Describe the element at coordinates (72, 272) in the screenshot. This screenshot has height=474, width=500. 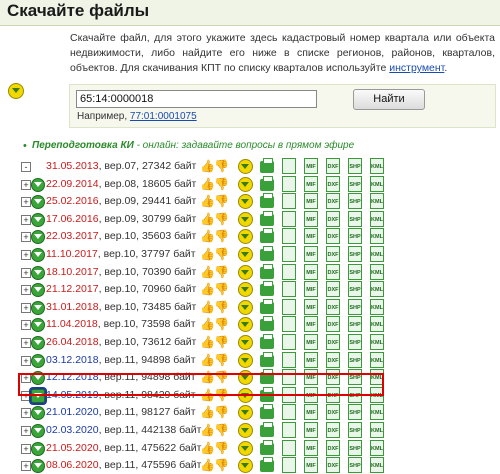
I see `file-date-link: 18.10.2017` at that location.